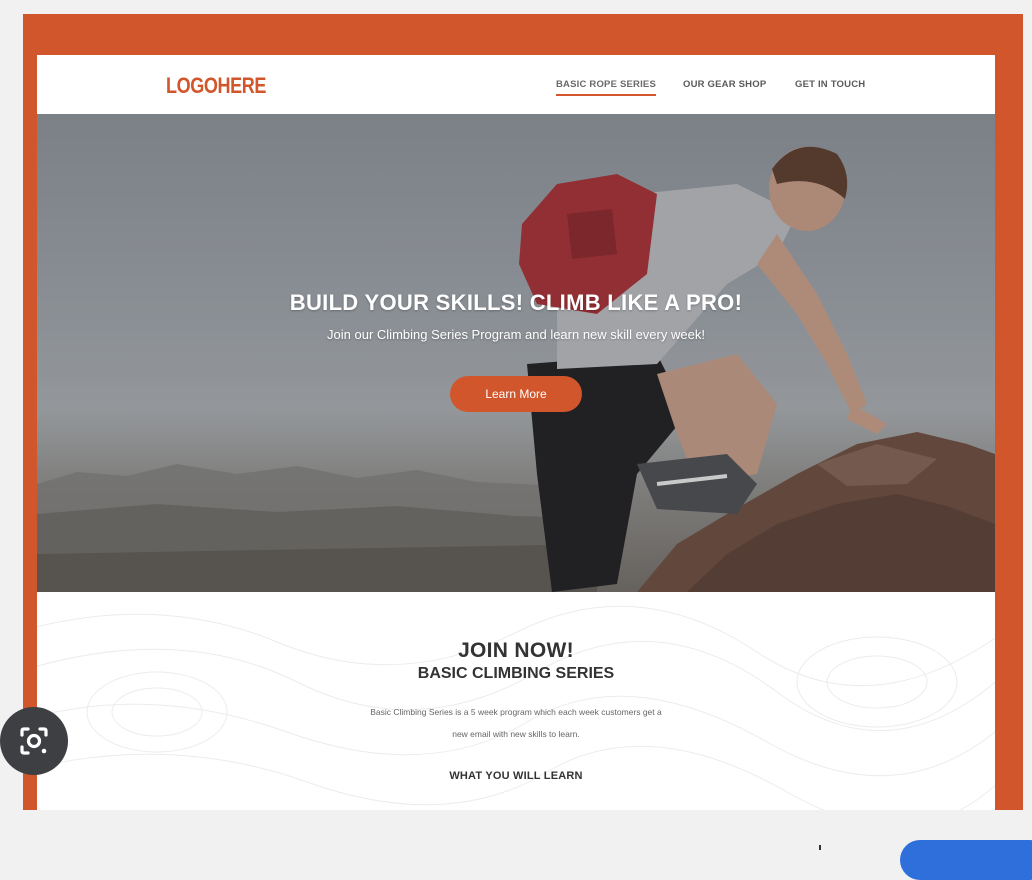  I want to click on description-line: new email with new skills to learn., so click(516, 734).